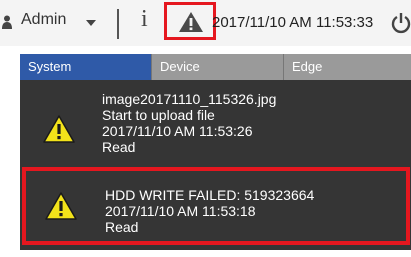 This screenshot has height=257, width=411. I want to click on tab-device: Device, so click(217, 67).